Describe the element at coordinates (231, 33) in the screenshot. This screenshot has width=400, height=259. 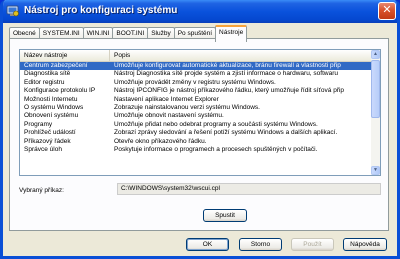
I see `tab-tools: Nástroje` at that location.